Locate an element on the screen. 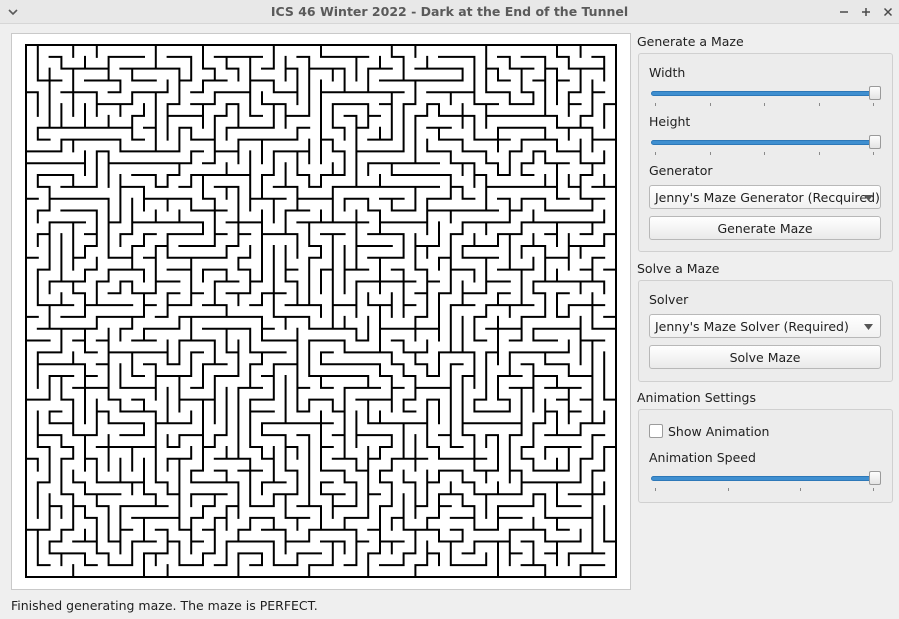 The width and height of the screenshot is (899, 619). animation-speed-slider is located at coordinates (765, 480).